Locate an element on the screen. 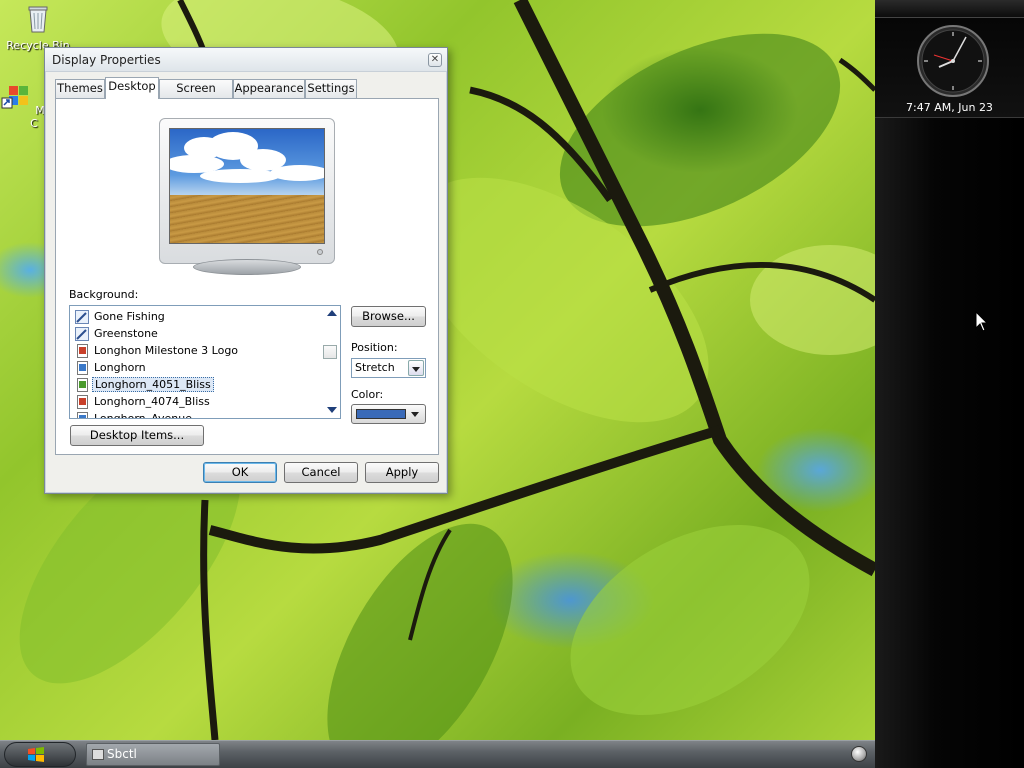 This screenshot has width=1024, height=768. color-picker-button is located at coordinates (388, 414).